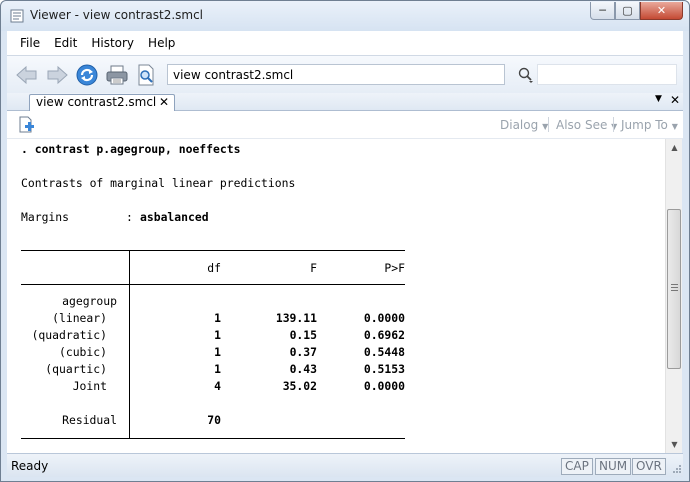 This screenshot has height=482, width=690. Describe the element at coordinates (345, 125) in the screenshot. I see `viewer-toolbar: Dialog ▼ Also See ▼ Jump To ▼` at that location.